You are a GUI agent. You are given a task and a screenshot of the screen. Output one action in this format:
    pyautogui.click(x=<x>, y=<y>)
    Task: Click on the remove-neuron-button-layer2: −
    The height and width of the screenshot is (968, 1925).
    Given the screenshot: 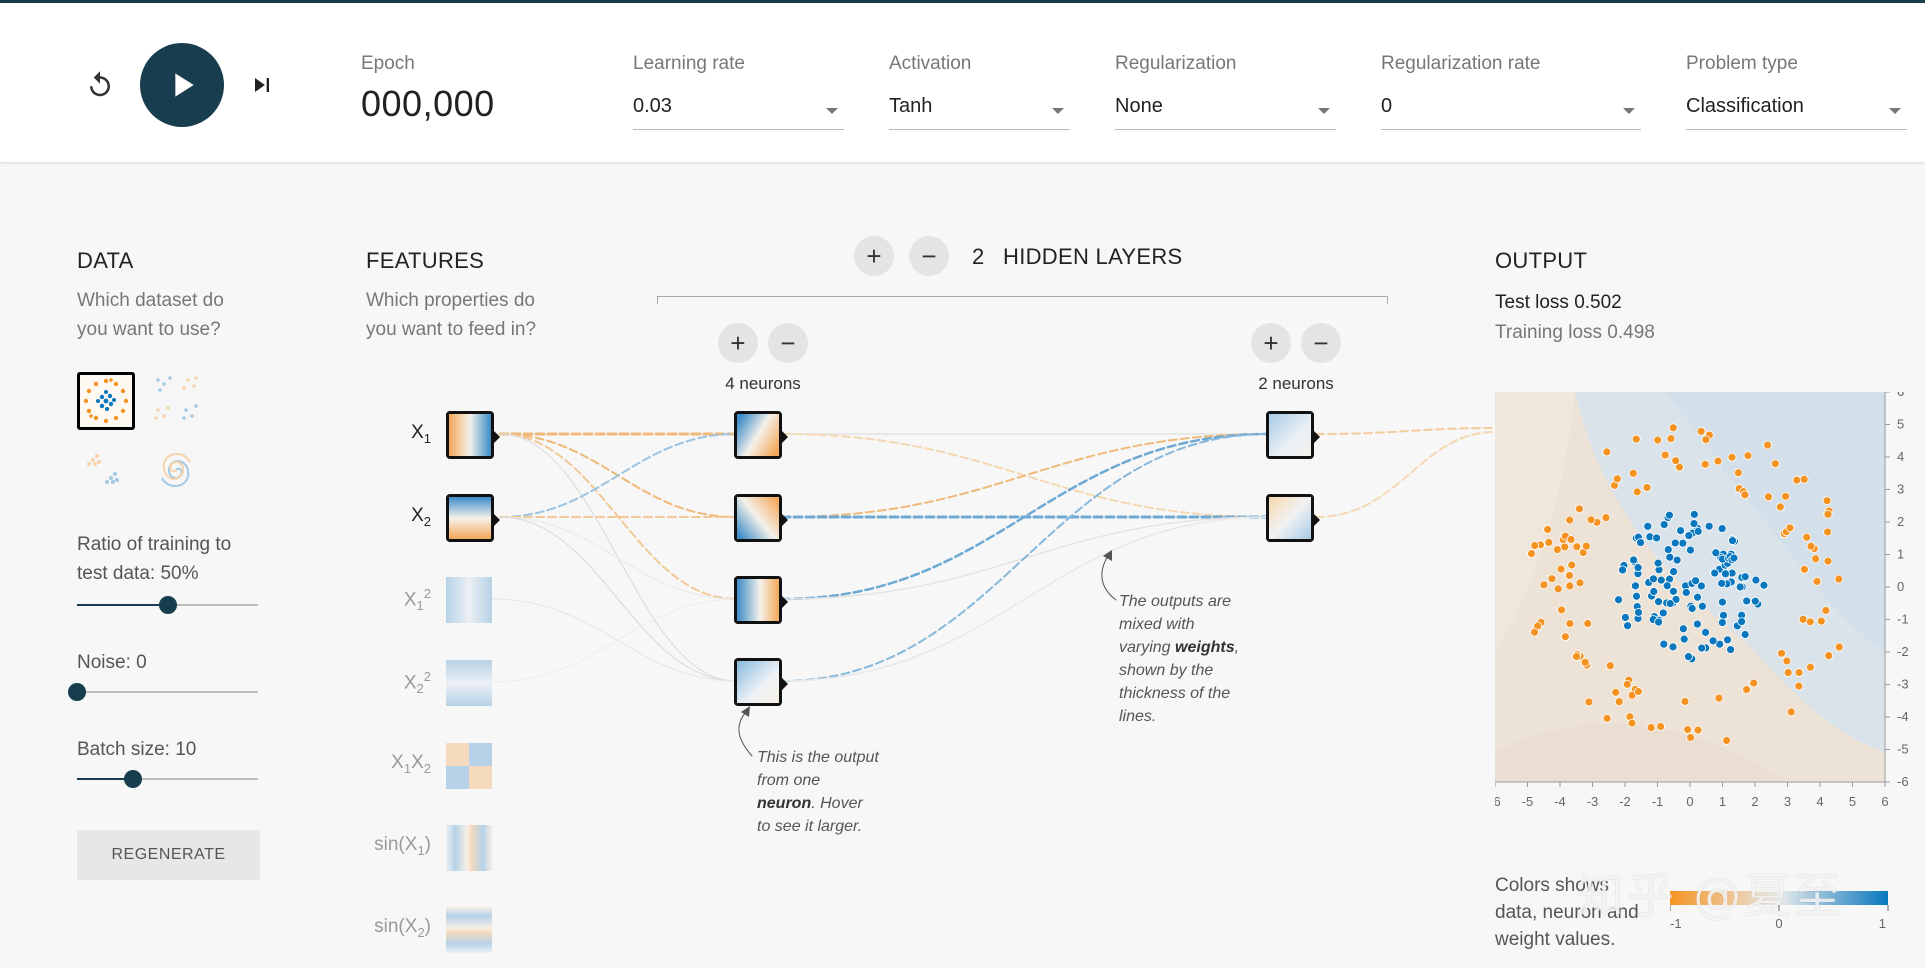 What is the action you would take?
    pyautogui.click(x=1321, y=343)
    